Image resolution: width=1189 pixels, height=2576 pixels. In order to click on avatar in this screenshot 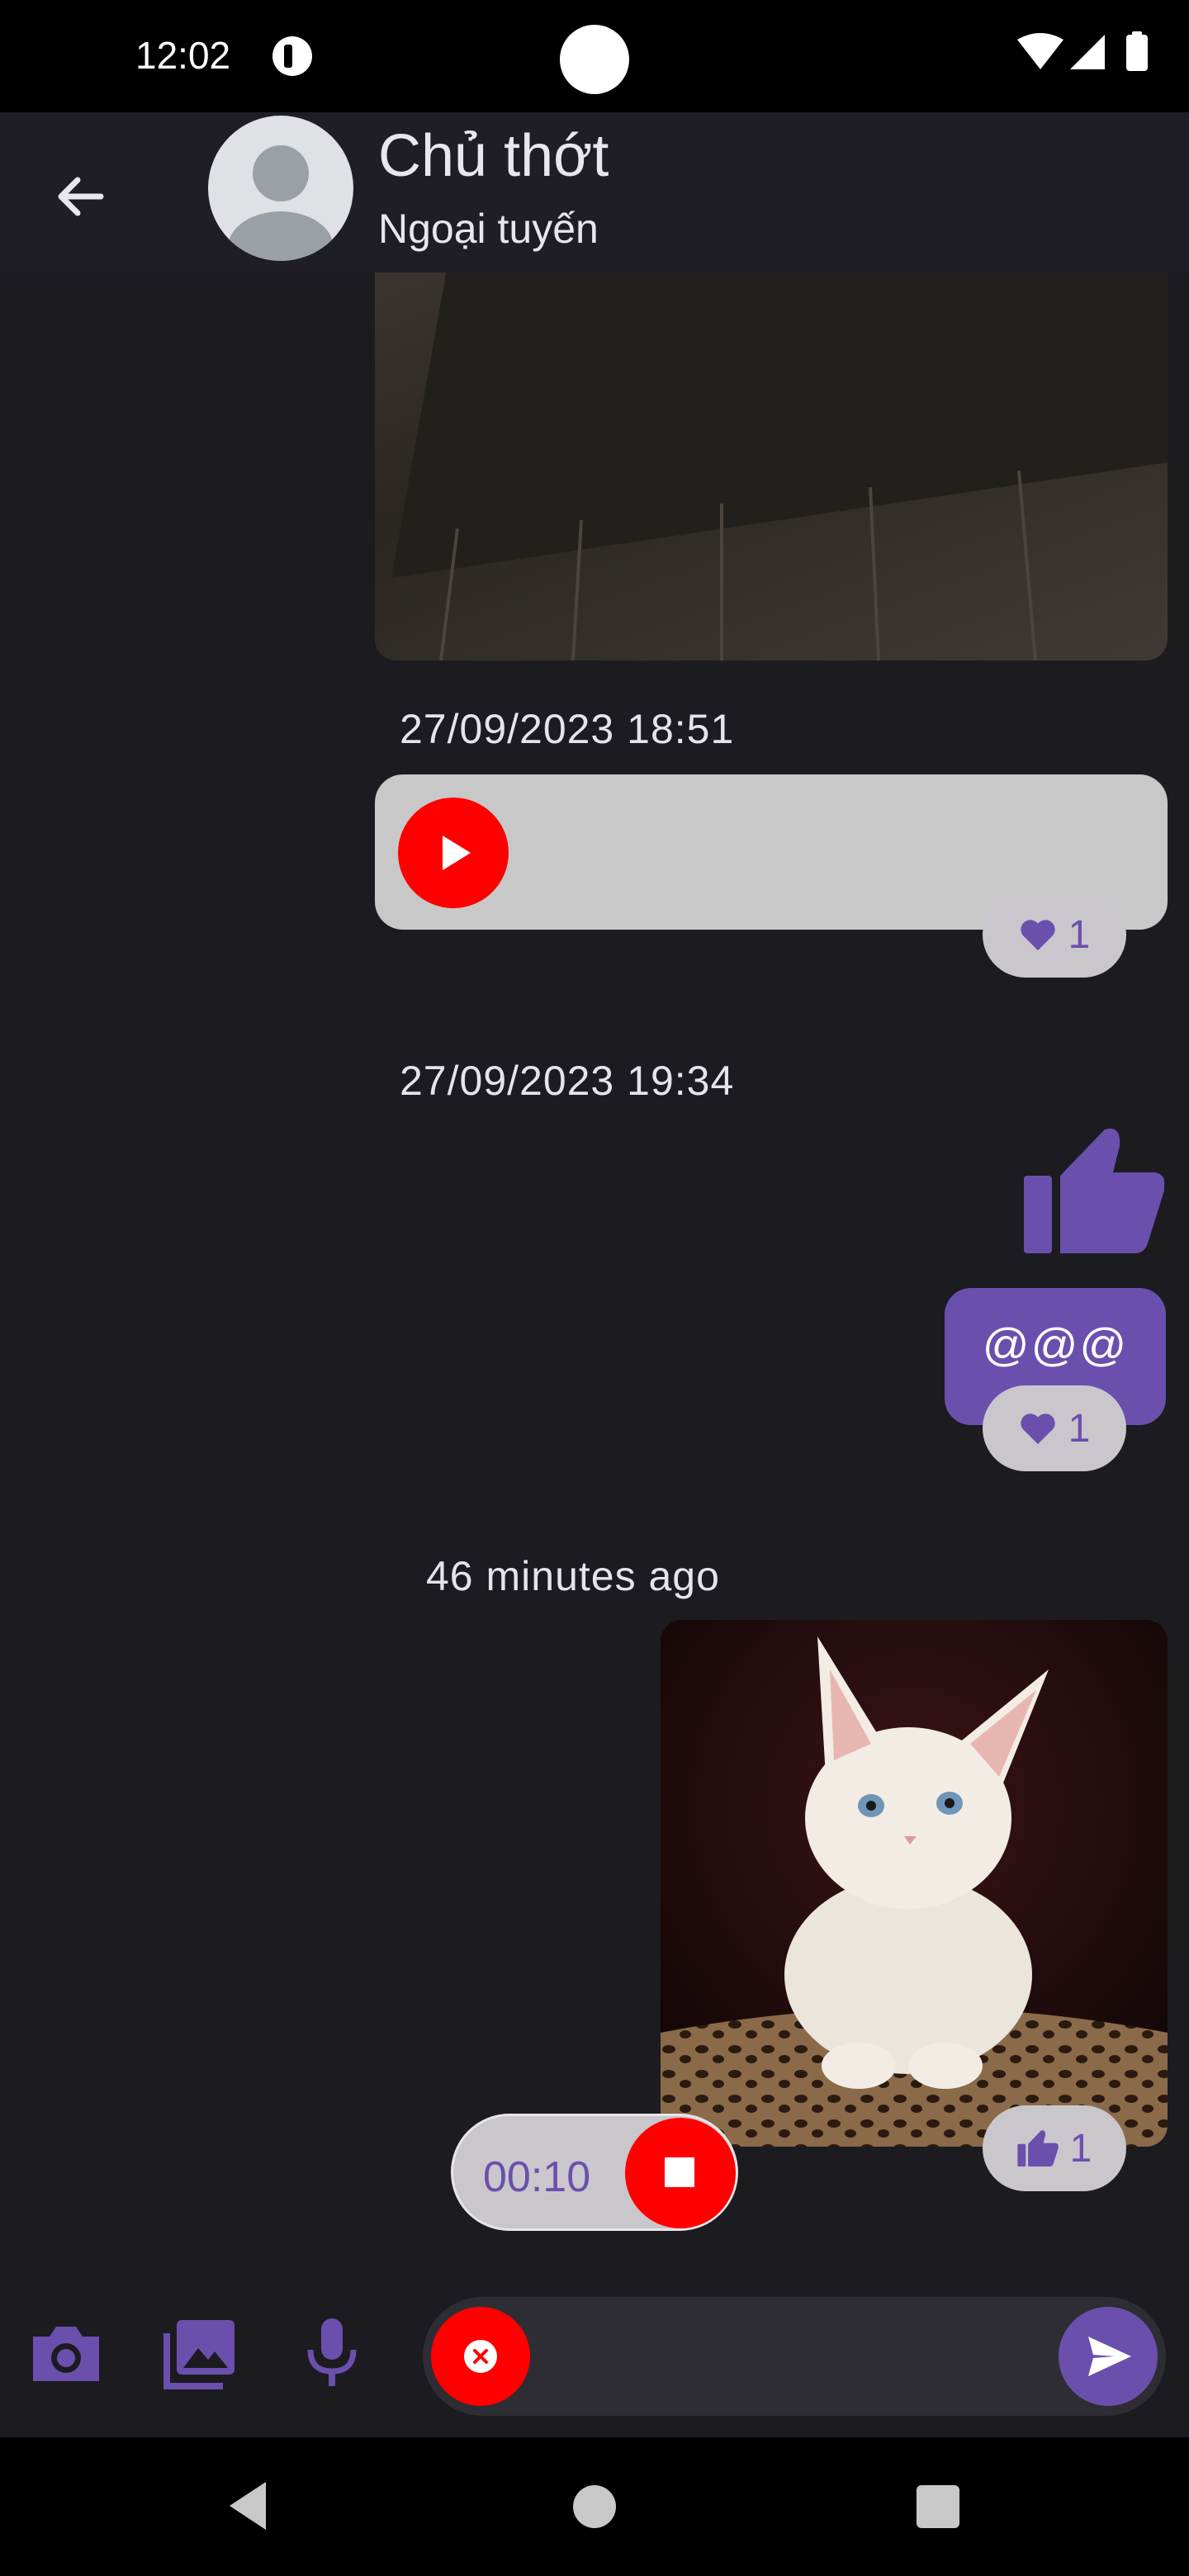, I will do `click(280, 188)`.